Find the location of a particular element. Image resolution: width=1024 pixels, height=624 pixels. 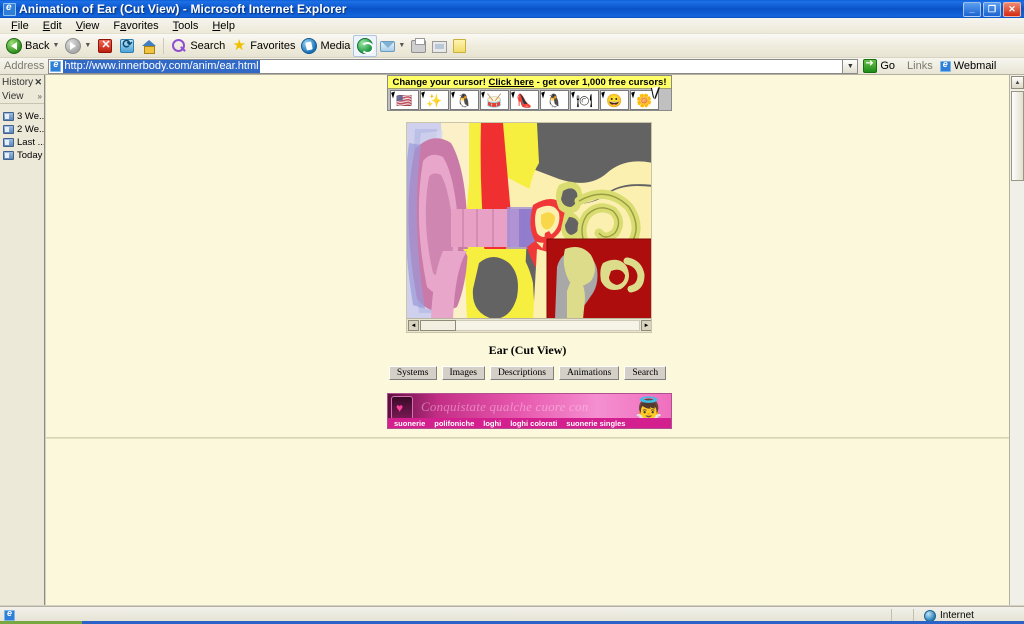

page-title: Ear (Cut View) is located at coordinates (527, 350).